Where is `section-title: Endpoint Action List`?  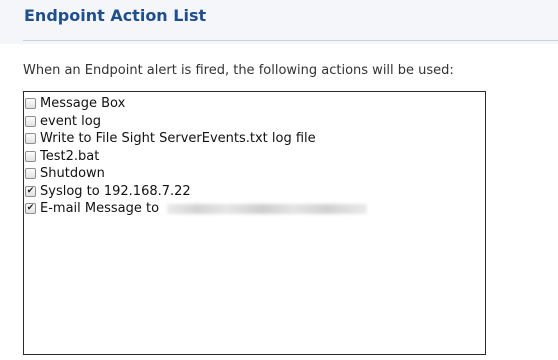
section-title: Endpoint Action List is located at coordinates (115, 15).